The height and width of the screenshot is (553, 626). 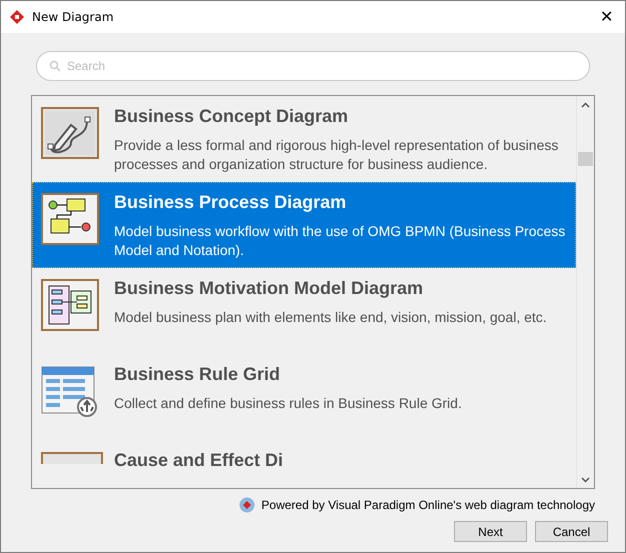 I want to click on diagram-type-title: Business Process Diagram, so click(x=231, y=202).